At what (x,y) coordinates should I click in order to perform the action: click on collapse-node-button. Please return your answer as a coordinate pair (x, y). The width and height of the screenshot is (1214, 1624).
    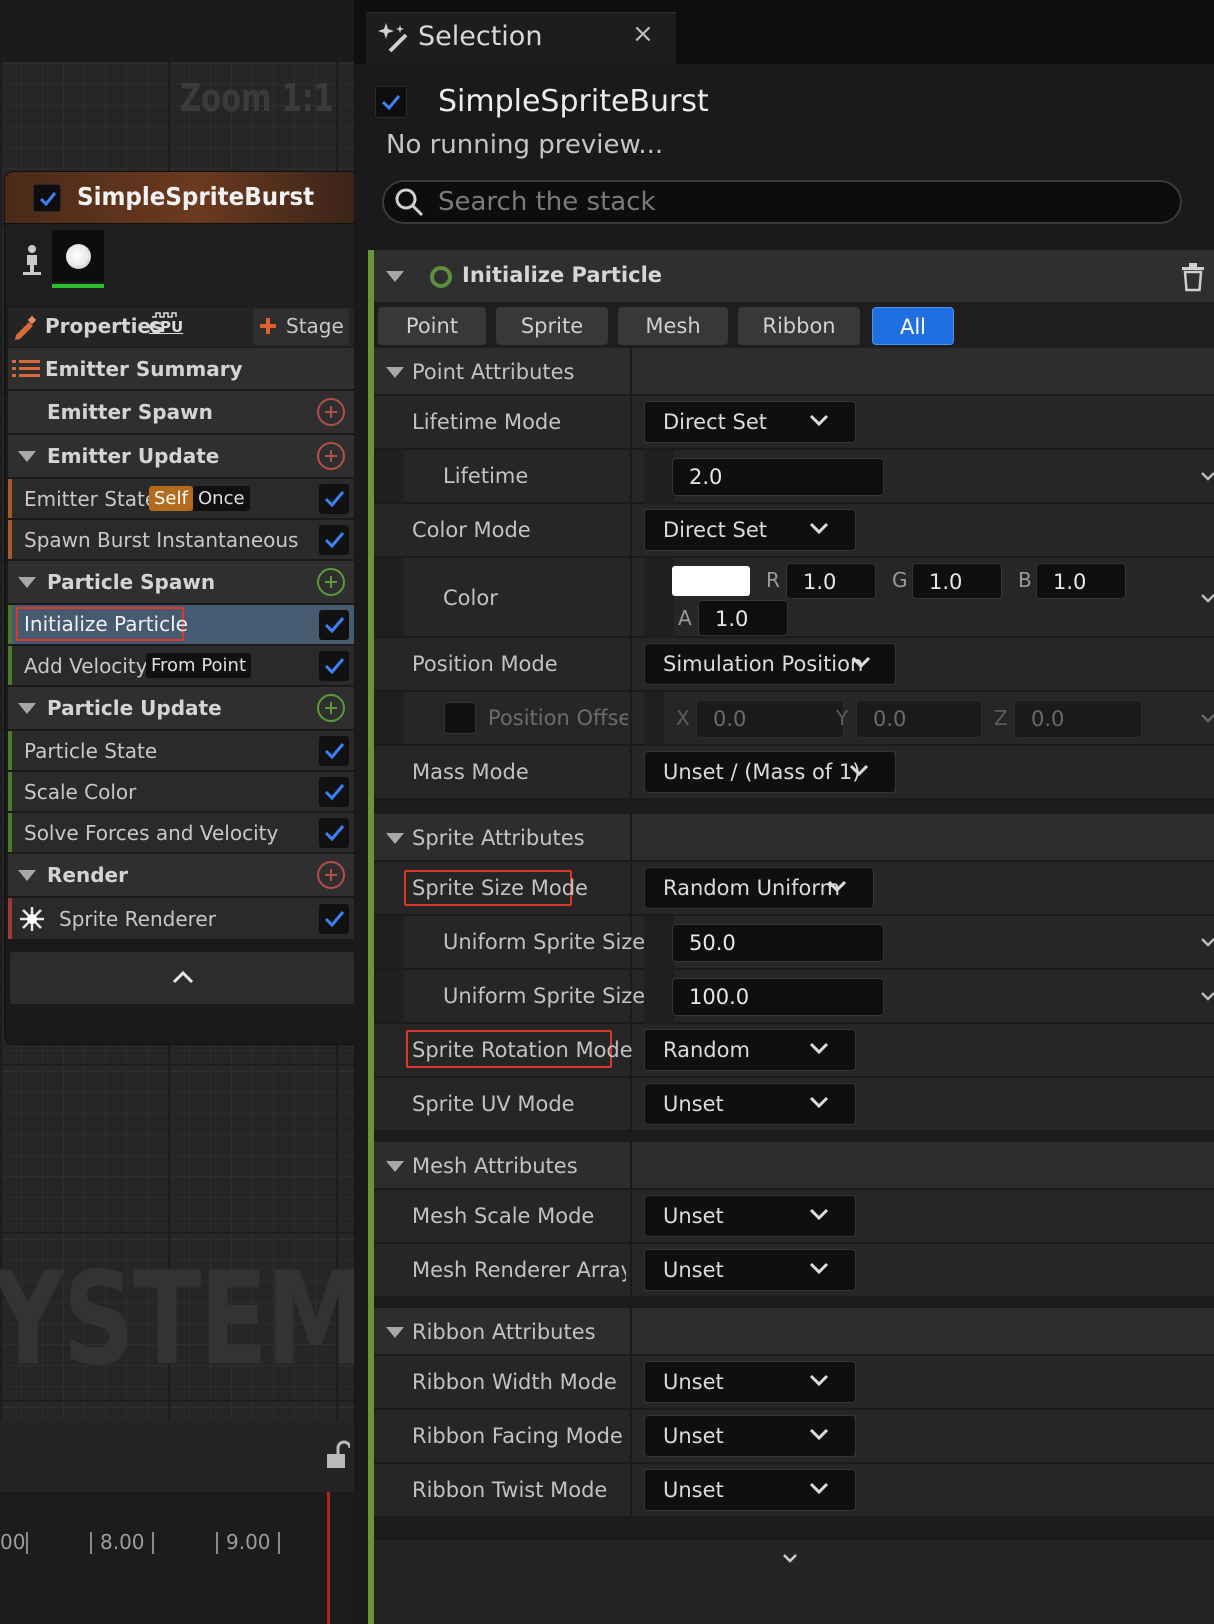
    Looking at the image, I should click on (182, 978).